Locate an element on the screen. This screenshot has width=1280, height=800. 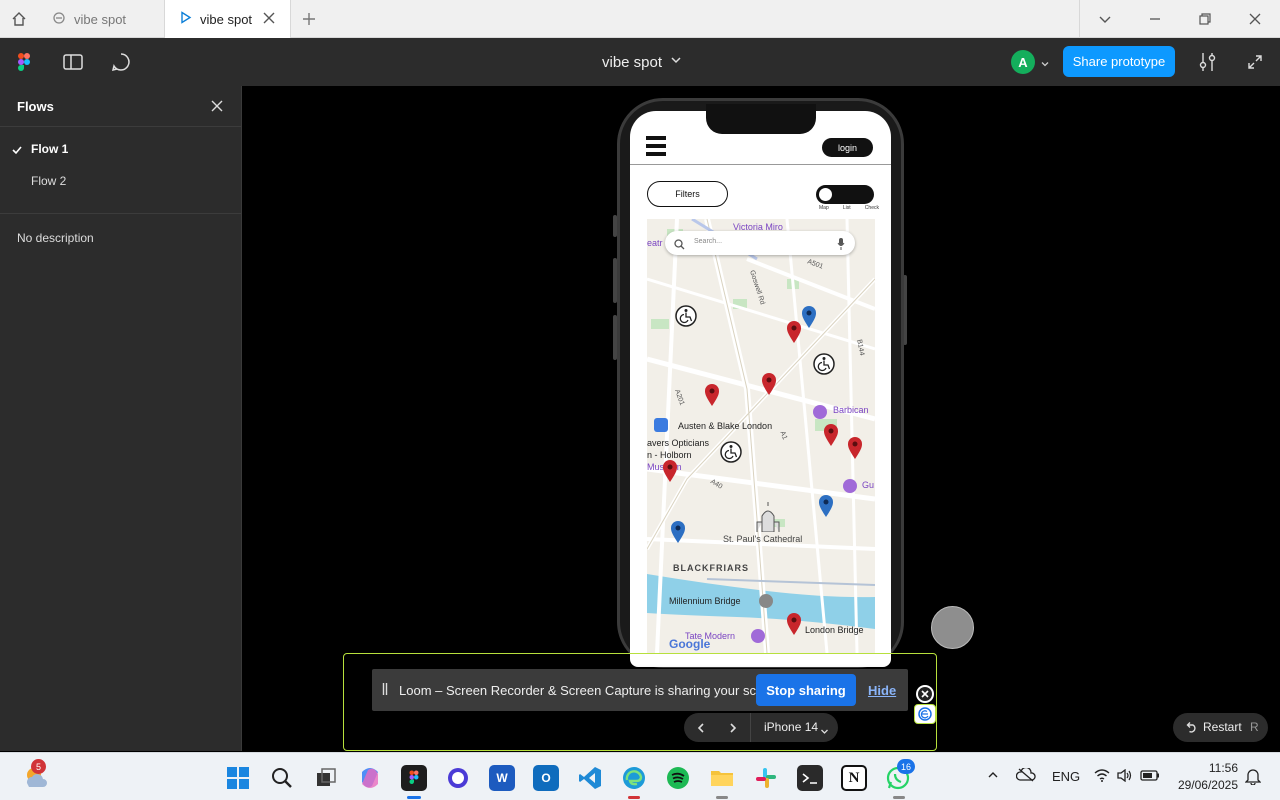
spotify-icon is located at coordinates (678, 778).